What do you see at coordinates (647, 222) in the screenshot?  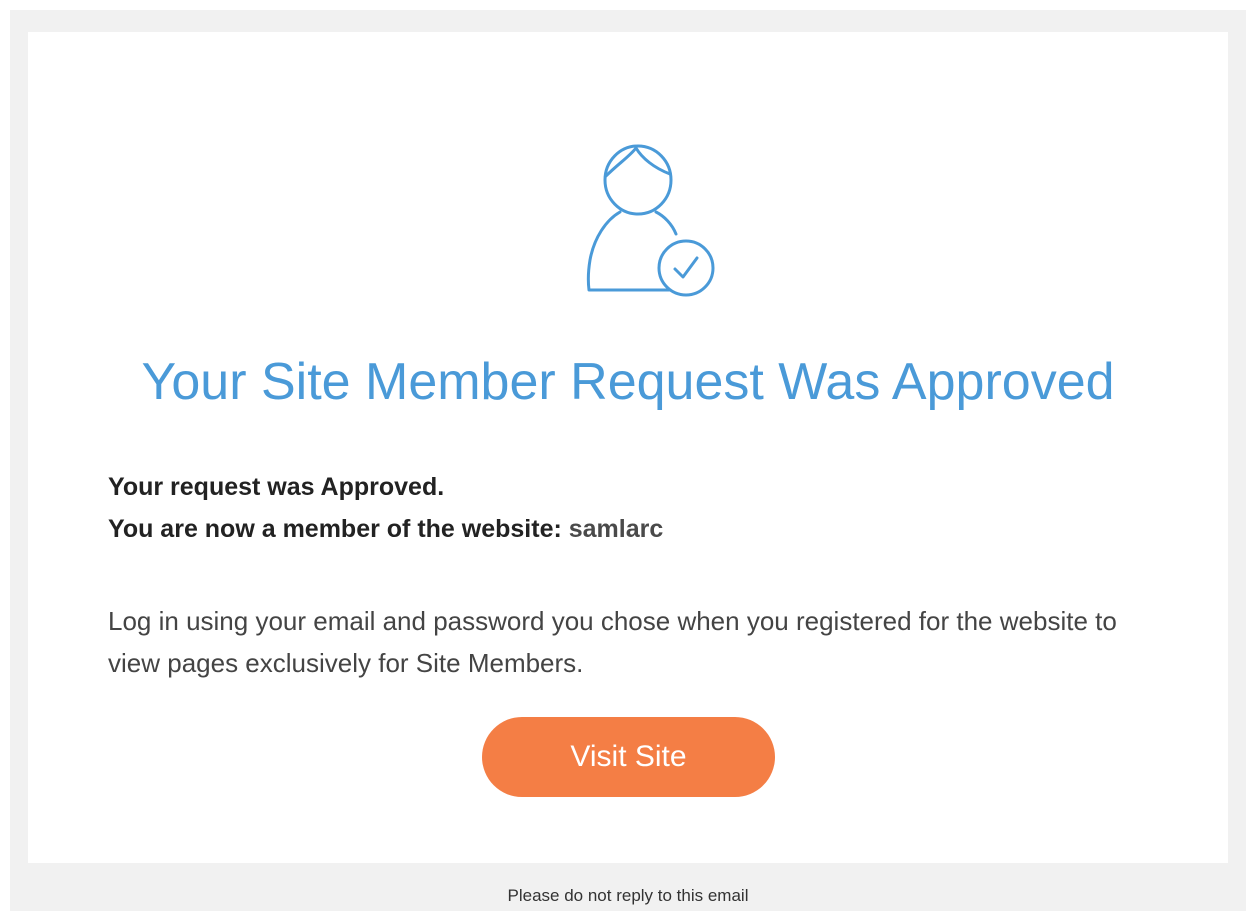 I see `member-approved-icon` at bounding box center [647, 222].